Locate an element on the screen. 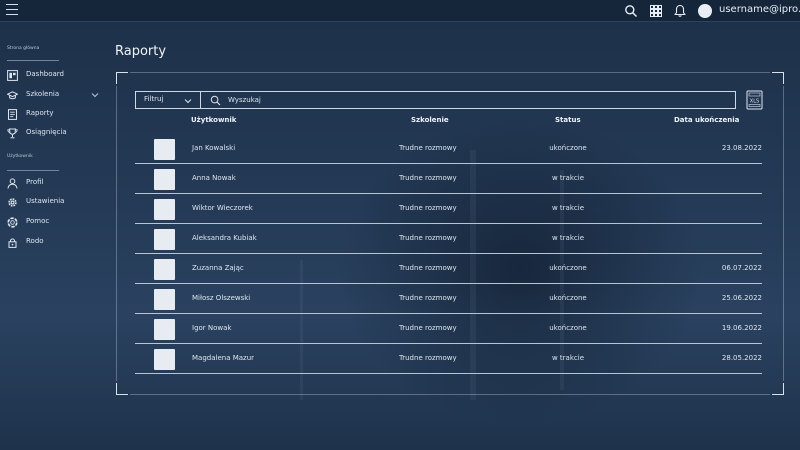 This screenshot has width=800, height=450. lock-icon is located at coordinates (12, 243).